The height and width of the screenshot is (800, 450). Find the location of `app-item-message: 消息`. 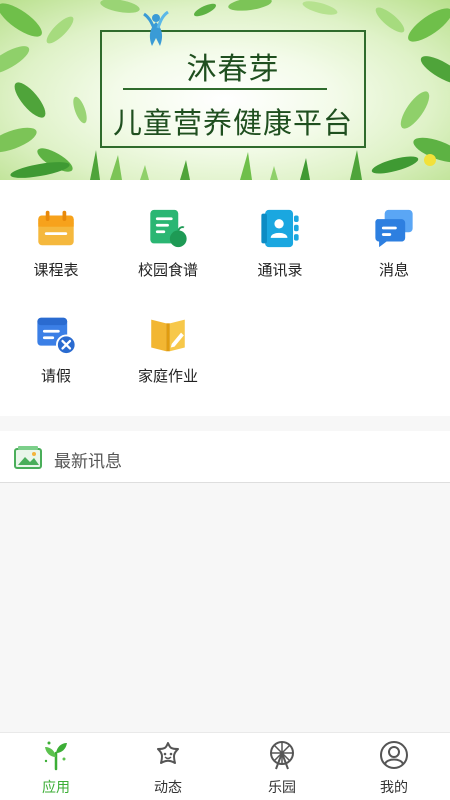

app-item-message: 消息 is located at coordinates (394, 230).